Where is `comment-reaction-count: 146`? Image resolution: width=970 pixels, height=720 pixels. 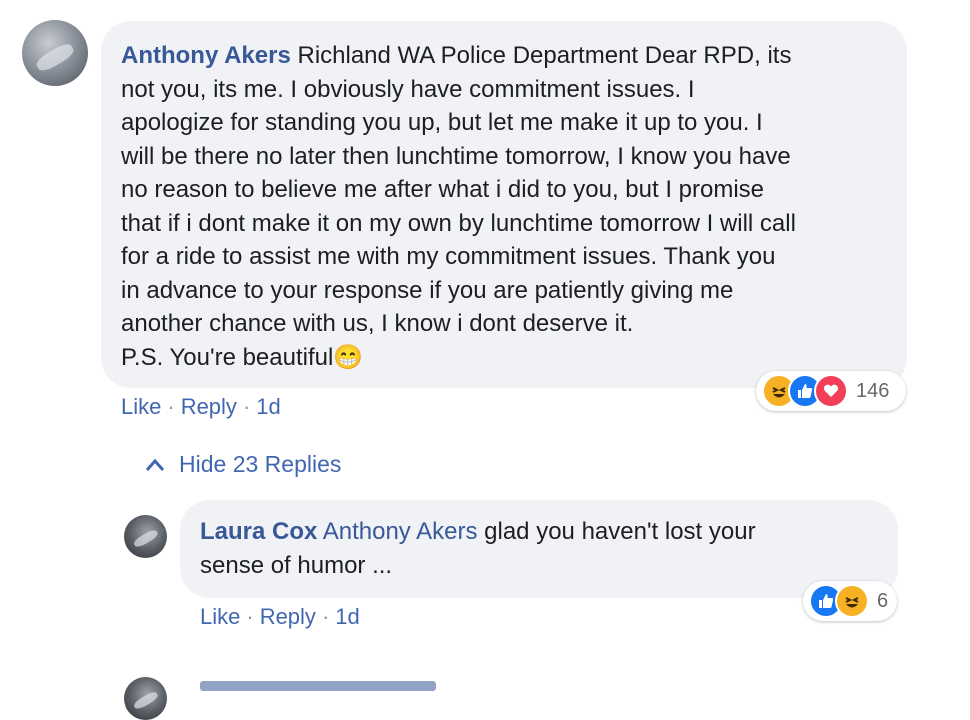
comment-reaction-count: 146 is located at coordinates (872, 391).